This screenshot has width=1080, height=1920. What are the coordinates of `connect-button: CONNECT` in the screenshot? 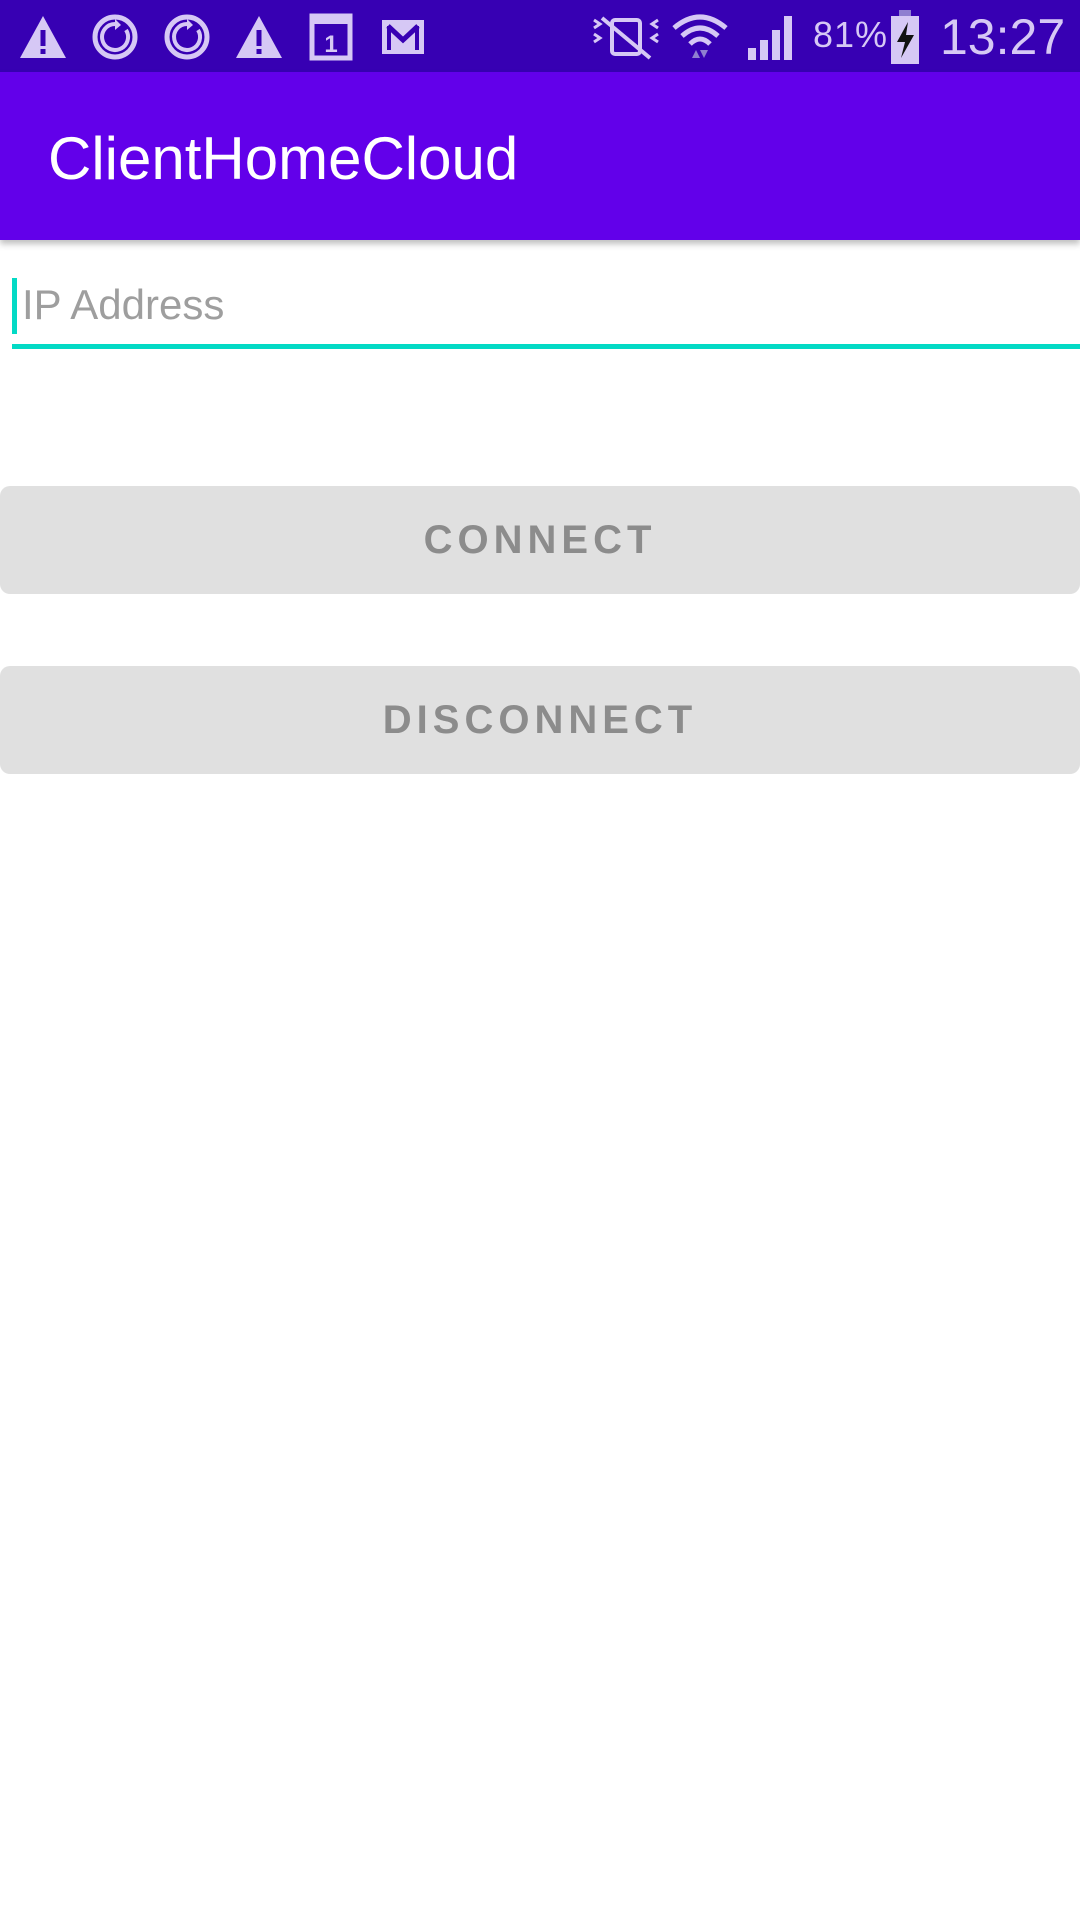 It's located at (540, 540).